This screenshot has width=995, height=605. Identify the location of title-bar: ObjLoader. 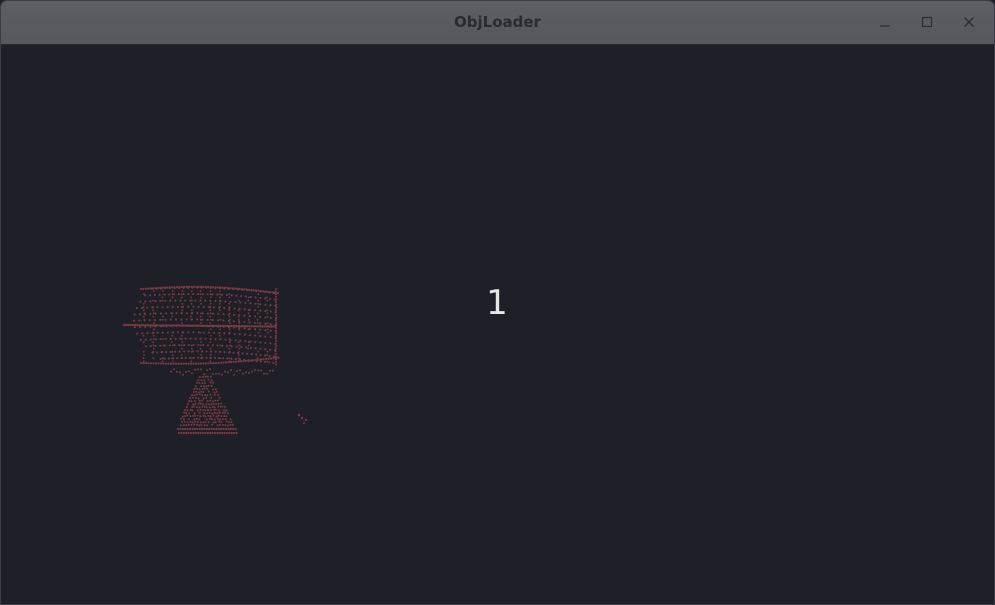
(497, 23).